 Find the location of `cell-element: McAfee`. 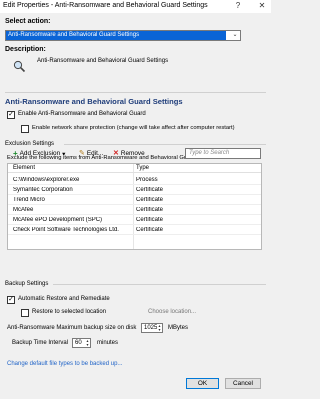

cell-element: McAfee is located at coordinates (23, 209).